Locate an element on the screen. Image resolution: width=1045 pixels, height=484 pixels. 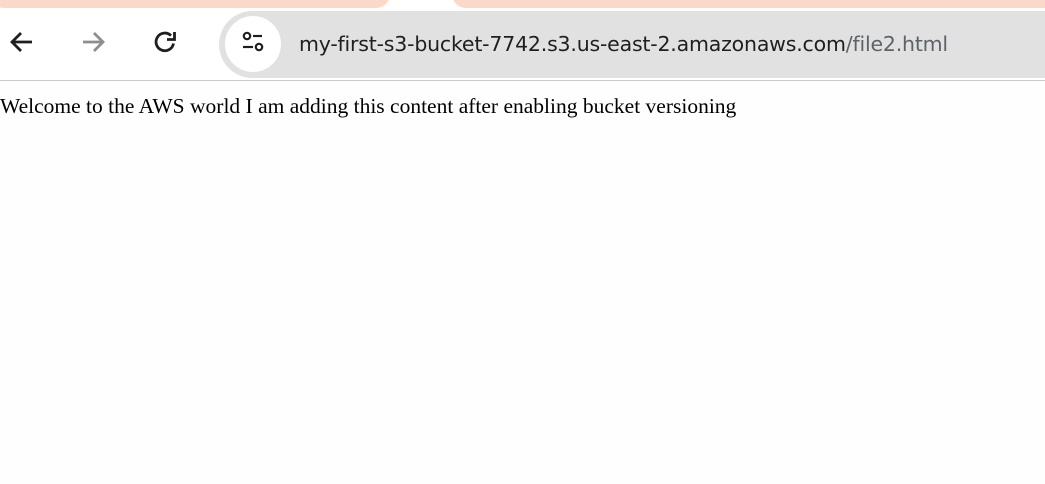
forward-button is located at coordinates (93, 42).